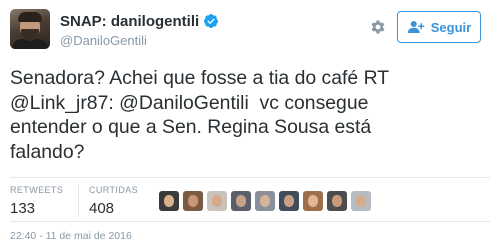  Describe the element at coordinates (47, 151) in the screenshot. I see `tweet-line: falando?` at that location.